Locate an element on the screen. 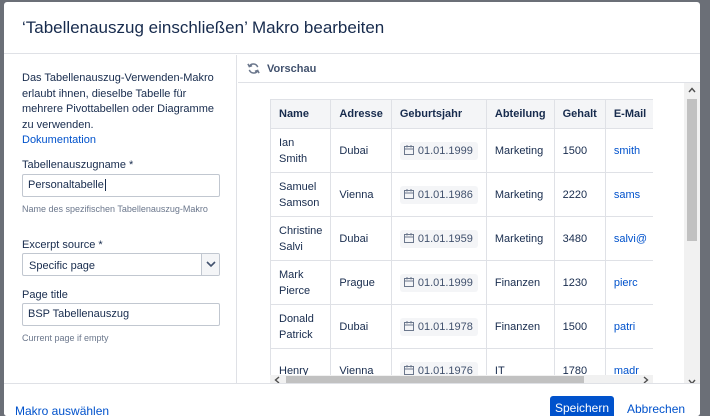 The image size is (710, 416). cell-birth-year: 01.01.1978 is located at coordinates (438, 326).